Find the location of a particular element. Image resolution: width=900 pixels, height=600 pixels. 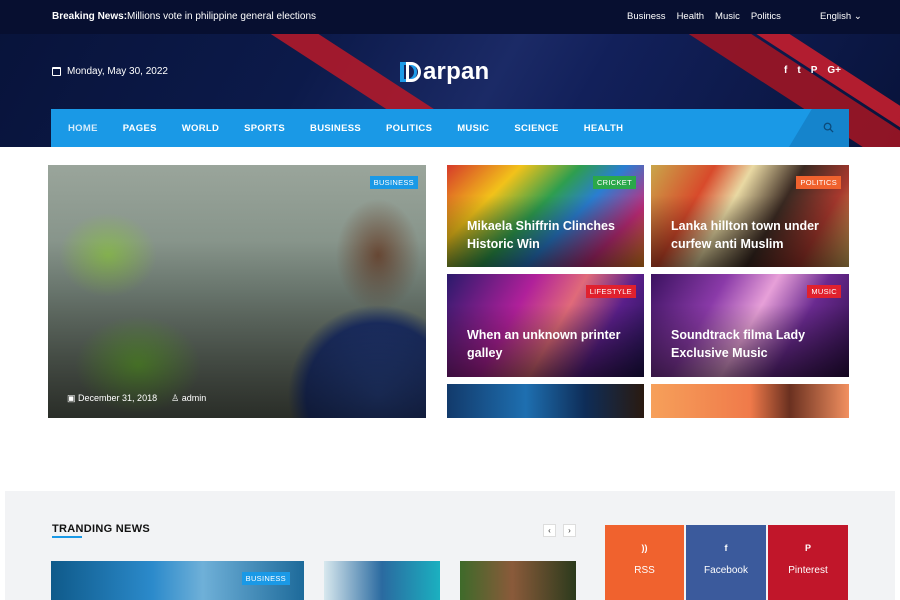

google-plus-icon: G+ is located at coordinates (834, 70).